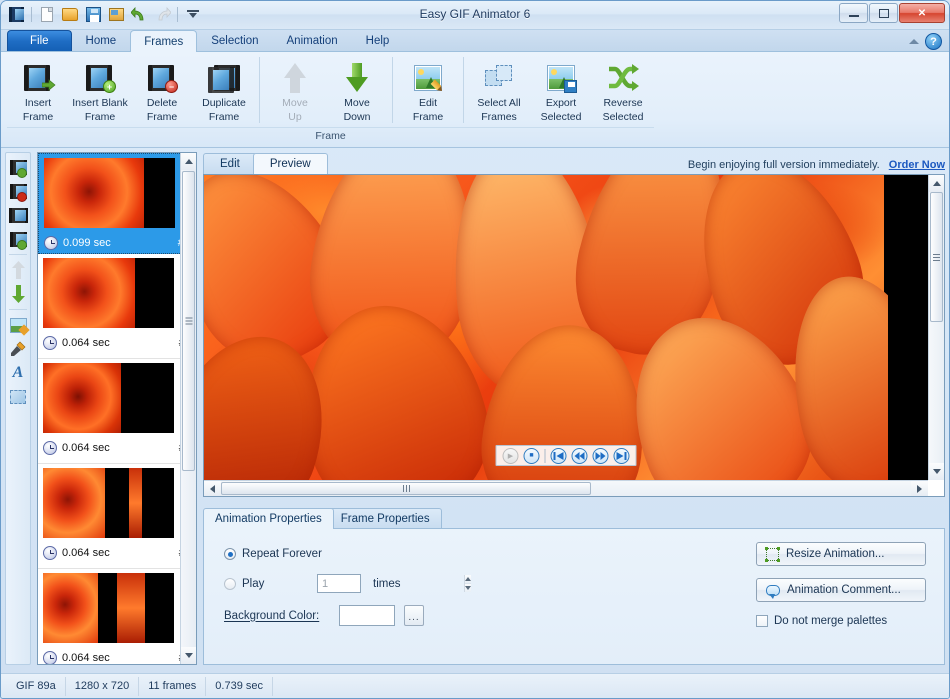  Describe the element at coordinates (108, 398) in the screenshot. I see `frame-thumbnail` at that location.